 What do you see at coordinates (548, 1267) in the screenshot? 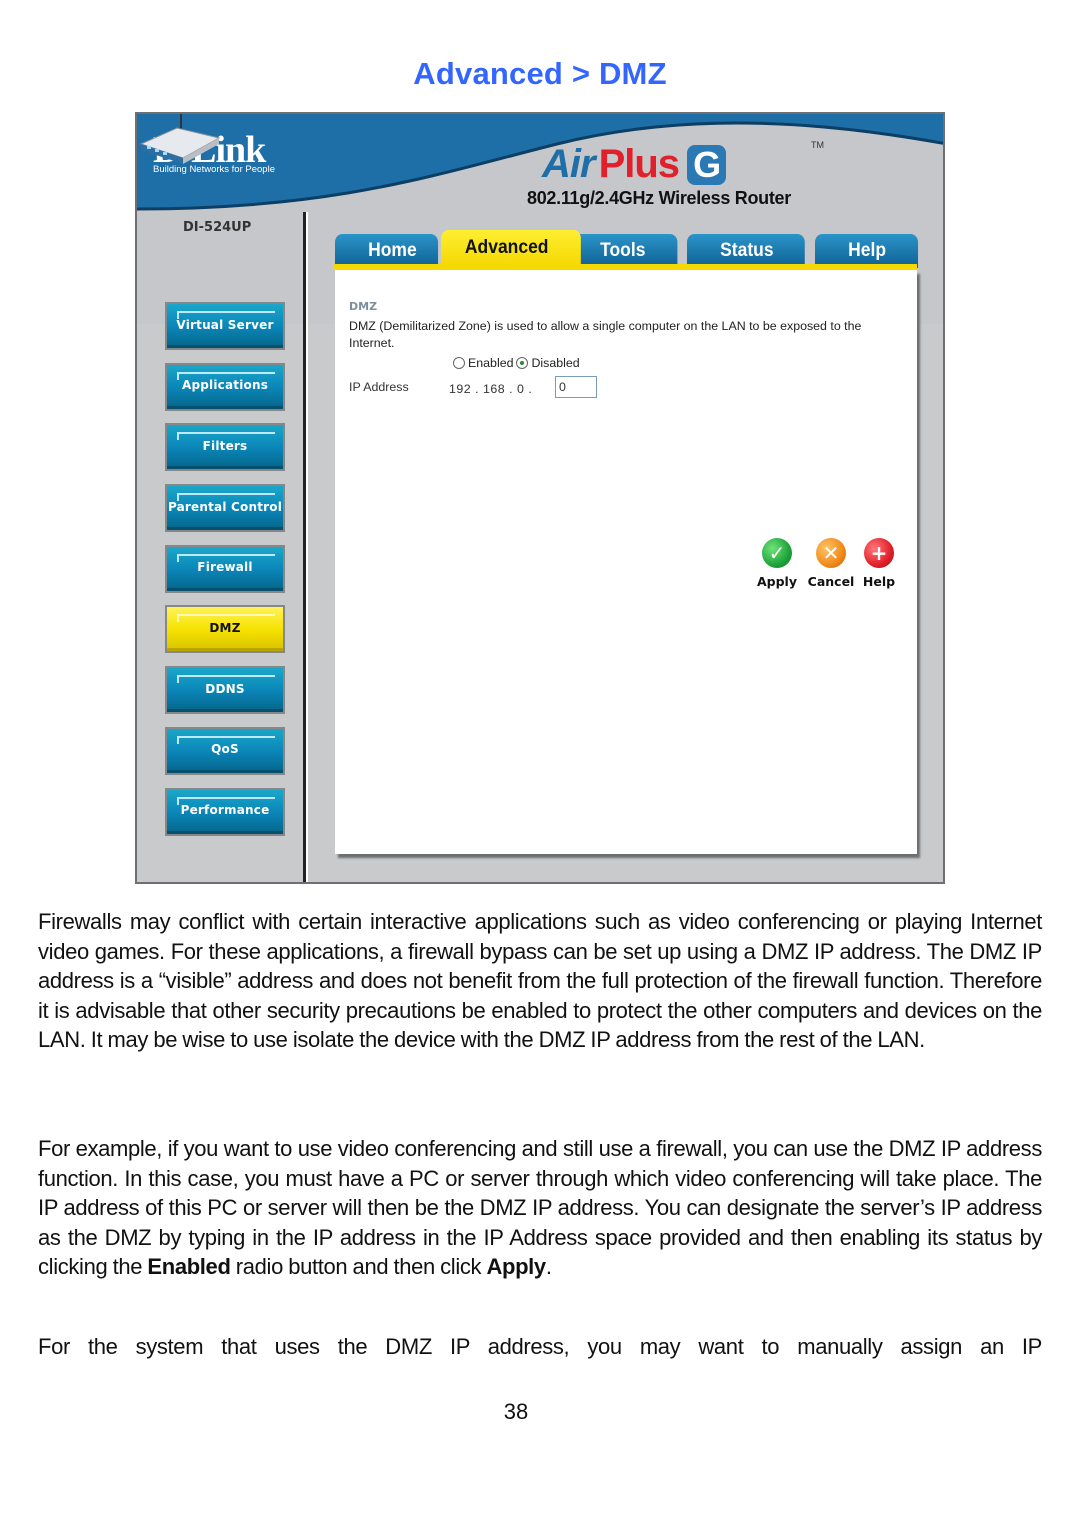
I see `paragraph-example-end: .` at bounding box center [548, 1267].